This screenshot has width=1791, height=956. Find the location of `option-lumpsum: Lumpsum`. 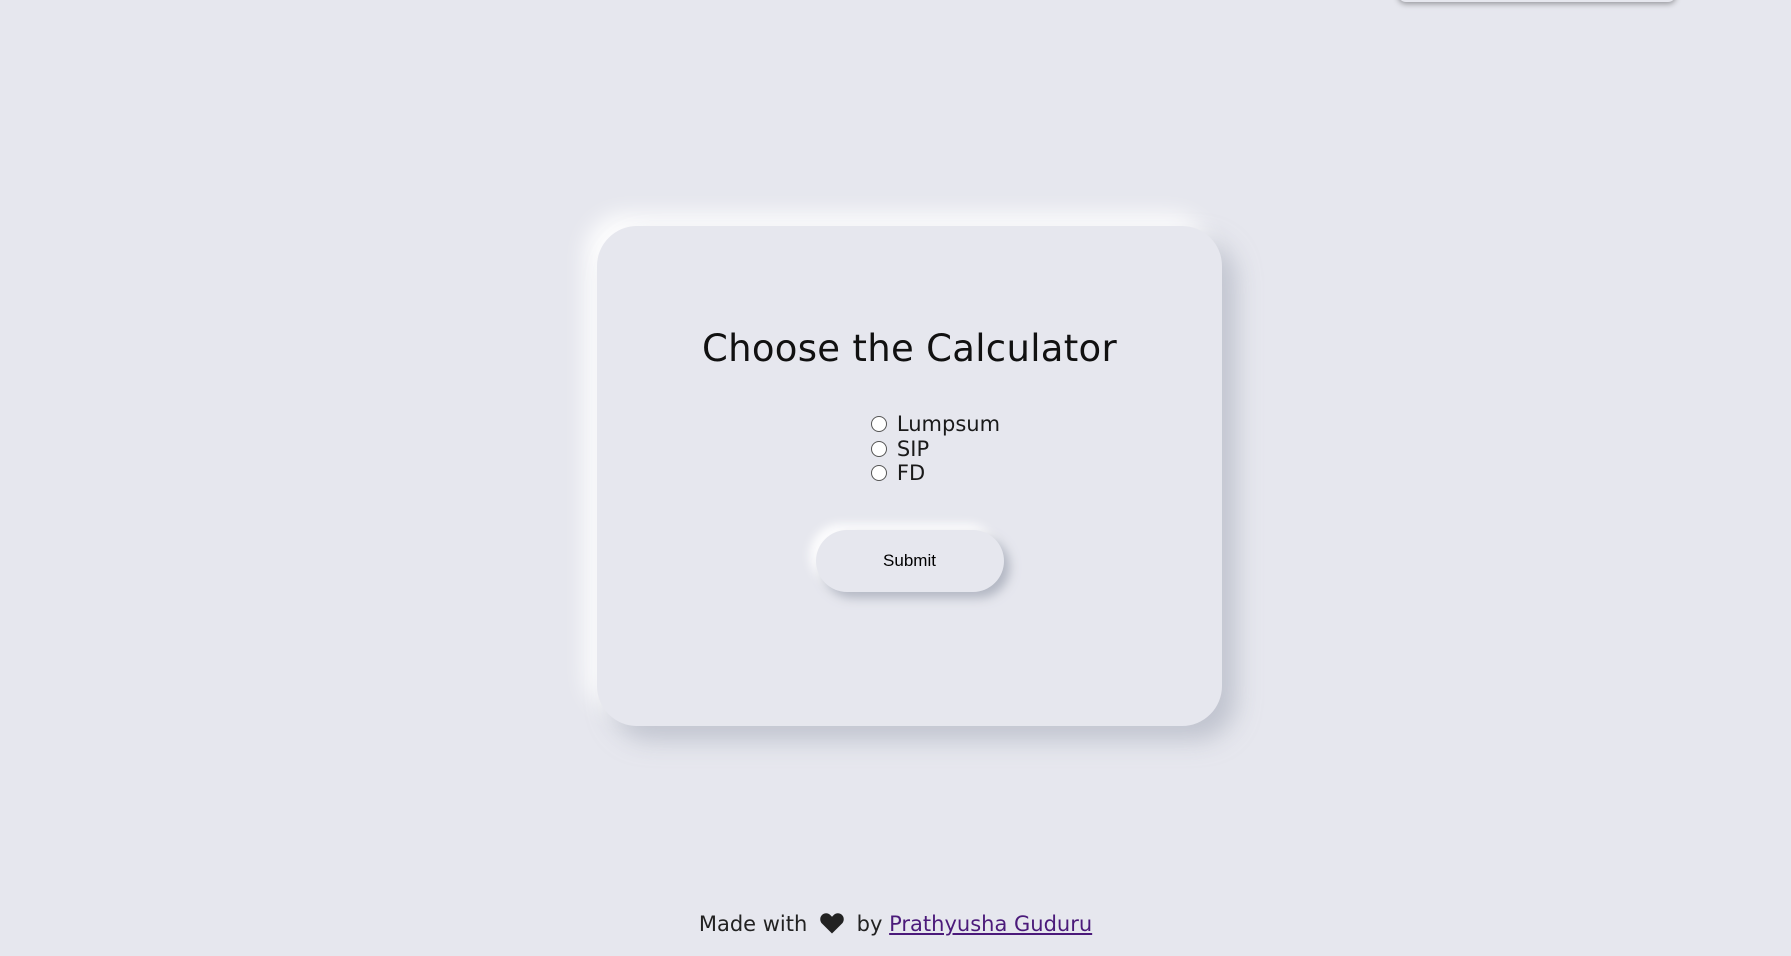

option-lumpsum: Lumpsum is located at coordinates (935, 424).